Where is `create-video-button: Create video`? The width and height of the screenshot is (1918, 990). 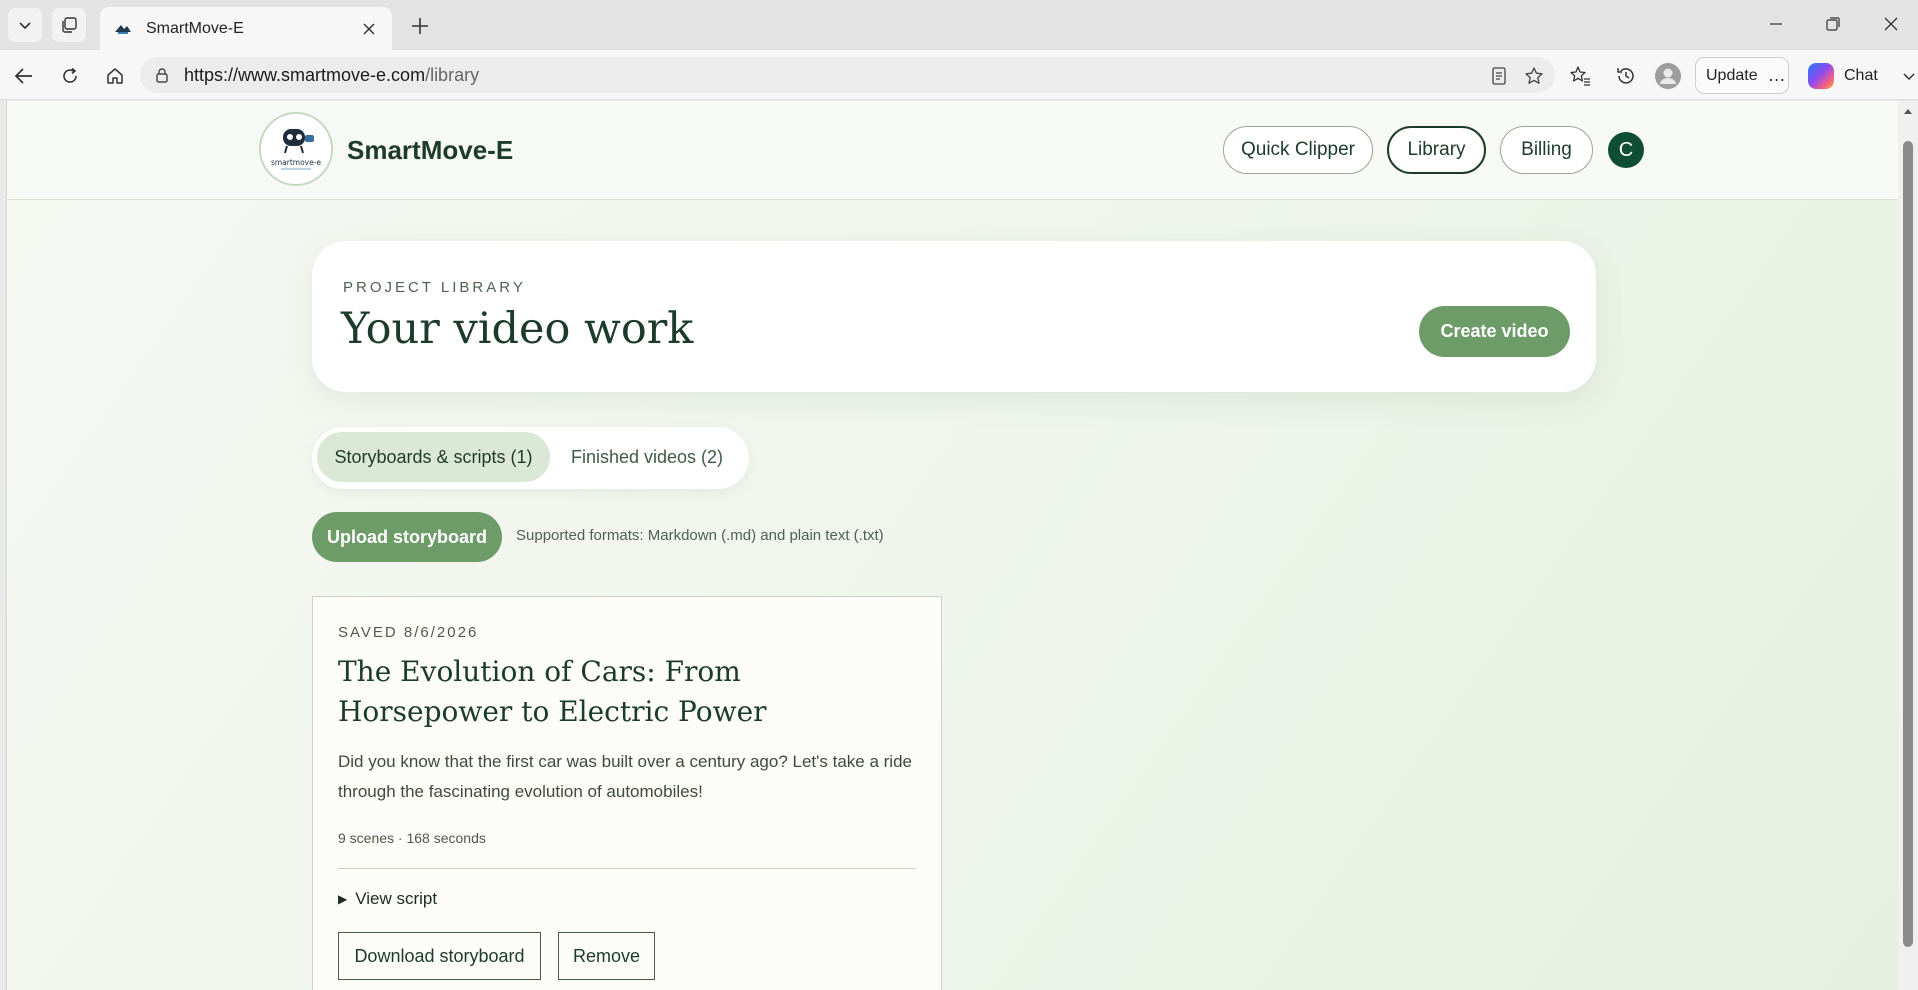 create-video-button: Create video is located at coordinates (1494, 331).